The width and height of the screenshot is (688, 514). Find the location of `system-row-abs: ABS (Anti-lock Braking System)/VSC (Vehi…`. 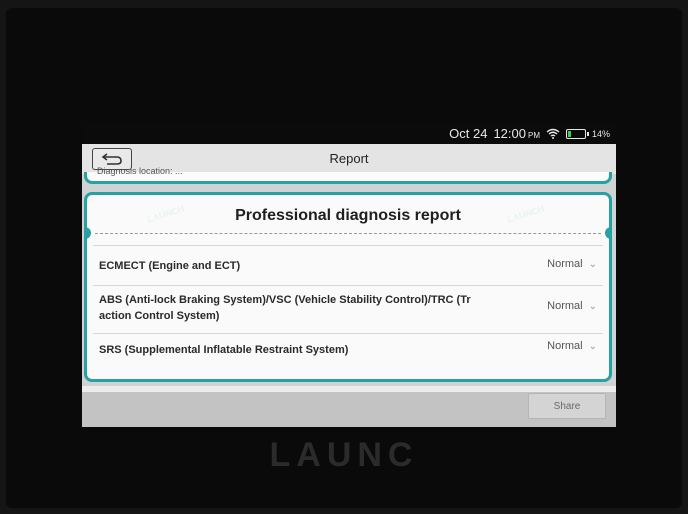

system-row-abs: ABS (Anti-lock Braking System)/VSC (Vehi… is located at coordinates (348, 308).